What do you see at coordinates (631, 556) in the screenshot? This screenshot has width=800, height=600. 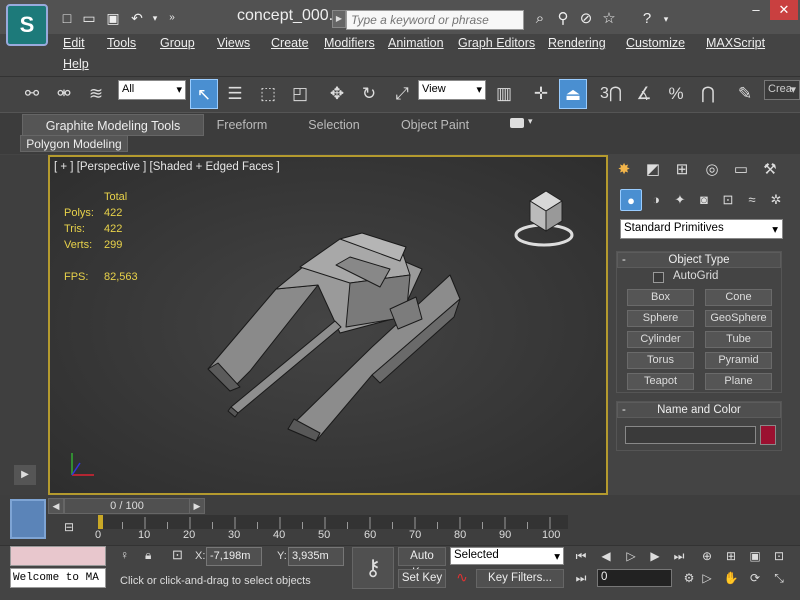 I see `play-icon: ▷` at bounding box center [631, 556].